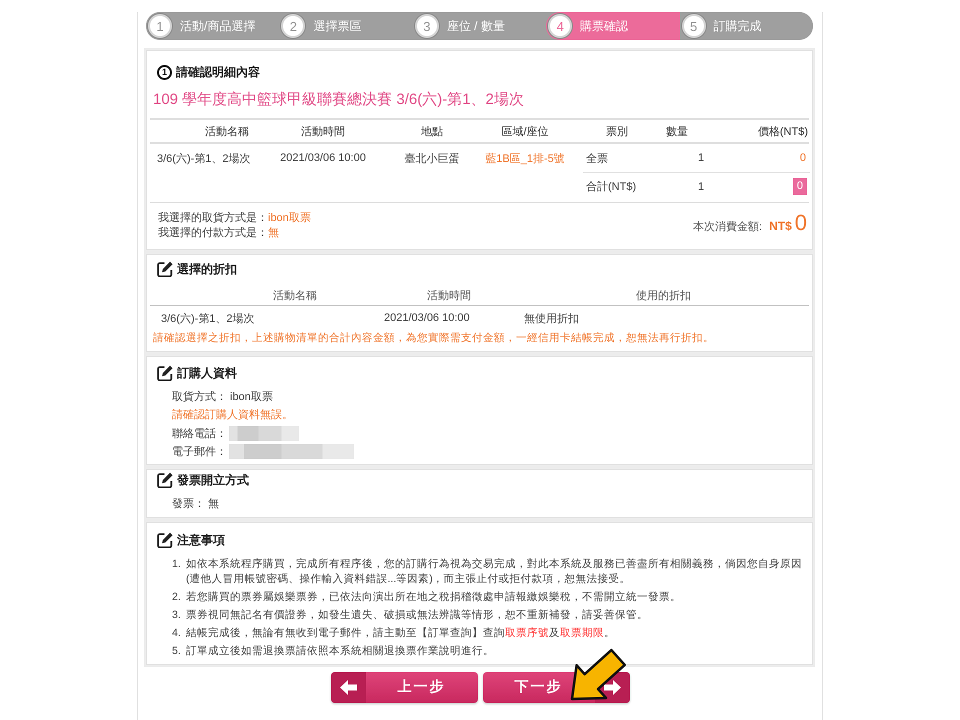  Describe the element at coordinates (232, 415) in the screenshot. I see `notice-text: 請確認訂購人資料無誤。` at that location.